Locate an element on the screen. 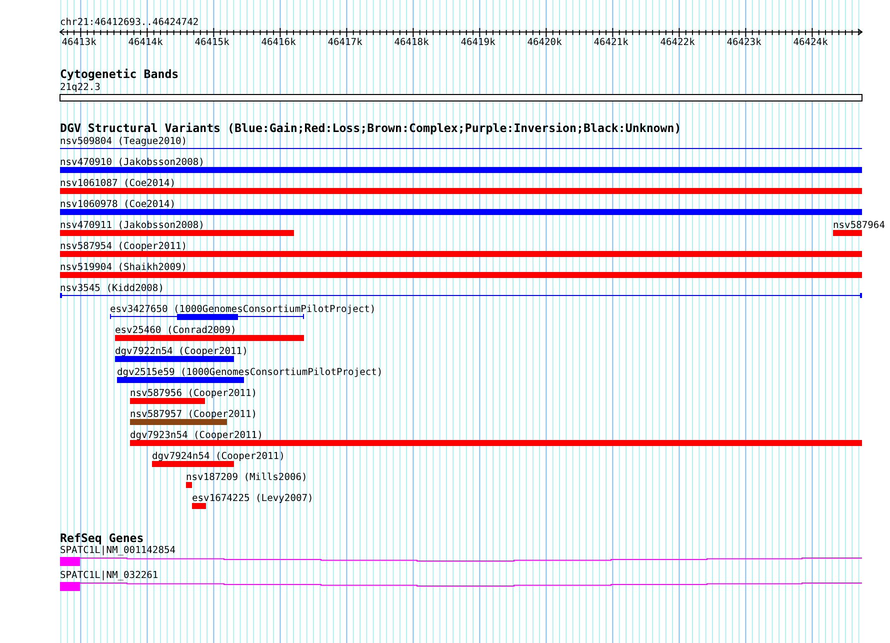 Image resolution: width=890 pixels, height=643 pixels. variant-label: nsv470911 (Jakobsson2008) is located at coordinates (132, 225).